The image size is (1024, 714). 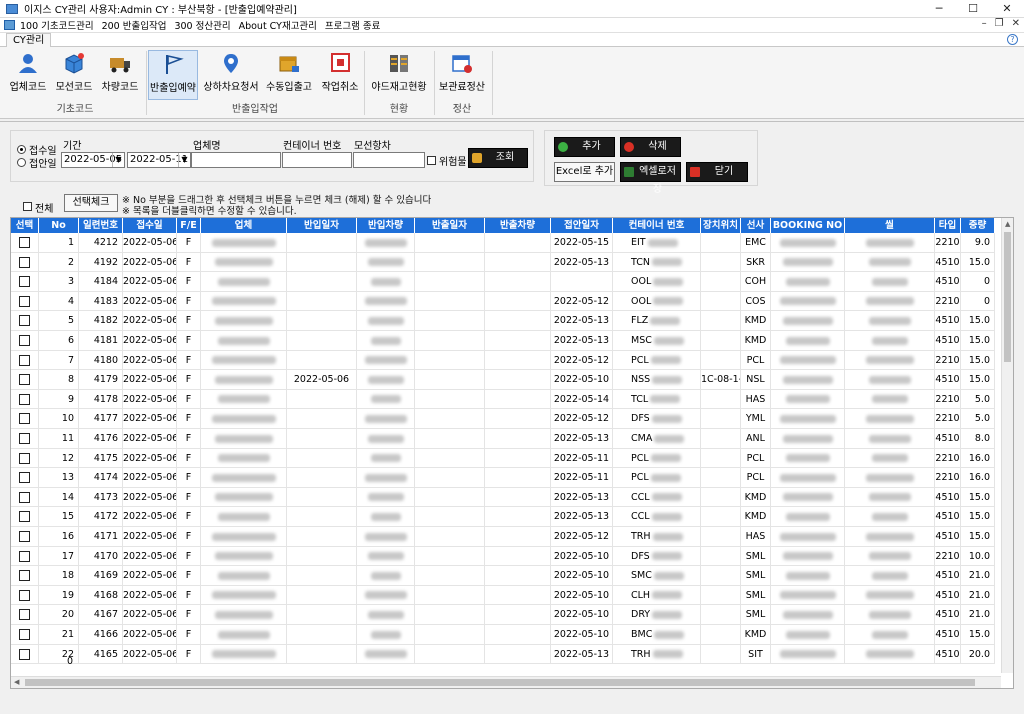 I want to click on column-header: F/E, so click(x=189, y=225).